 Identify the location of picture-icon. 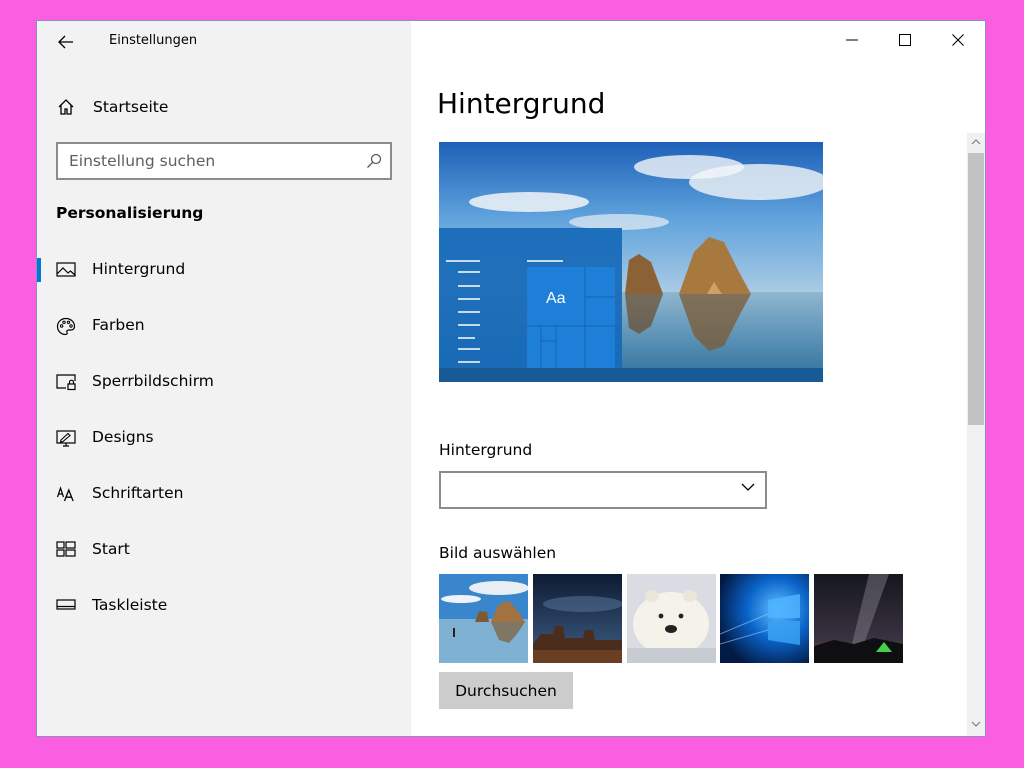
(66, 269).